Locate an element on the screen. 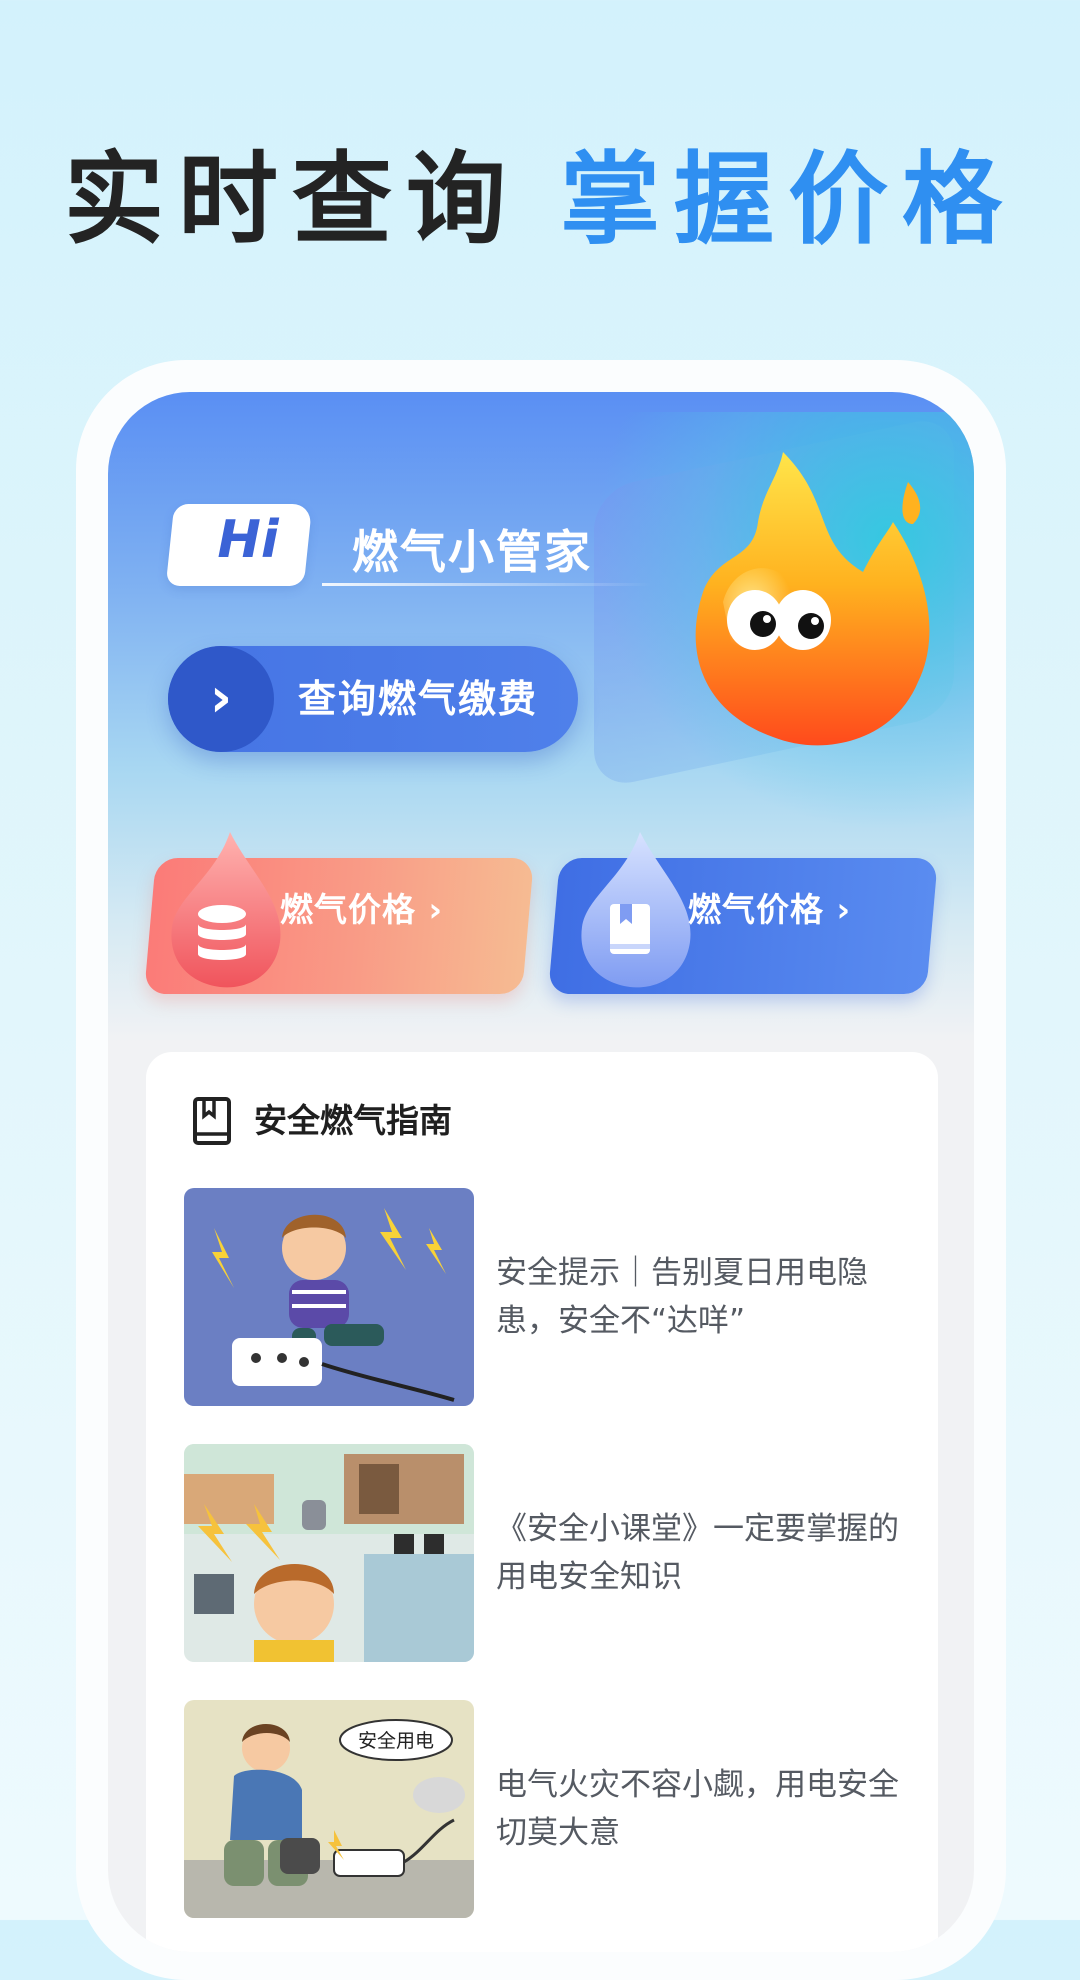 The width and height of the screenshot is (1080, 1980). query-gas-payment-label: 查询燃气缴费 is located at coordinates (418, 699).